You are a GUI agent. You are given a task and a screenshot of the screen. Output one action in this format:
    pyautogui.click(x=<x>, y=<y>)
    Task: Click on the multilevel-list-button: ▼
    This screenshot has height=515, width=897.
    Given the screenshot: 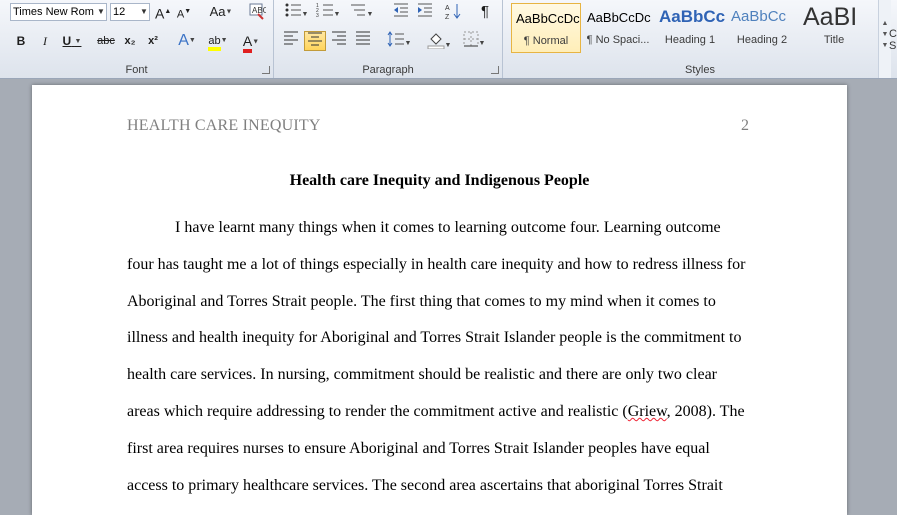 What is the action you would take?
    pyautogui.click(x=361, y=12)
    